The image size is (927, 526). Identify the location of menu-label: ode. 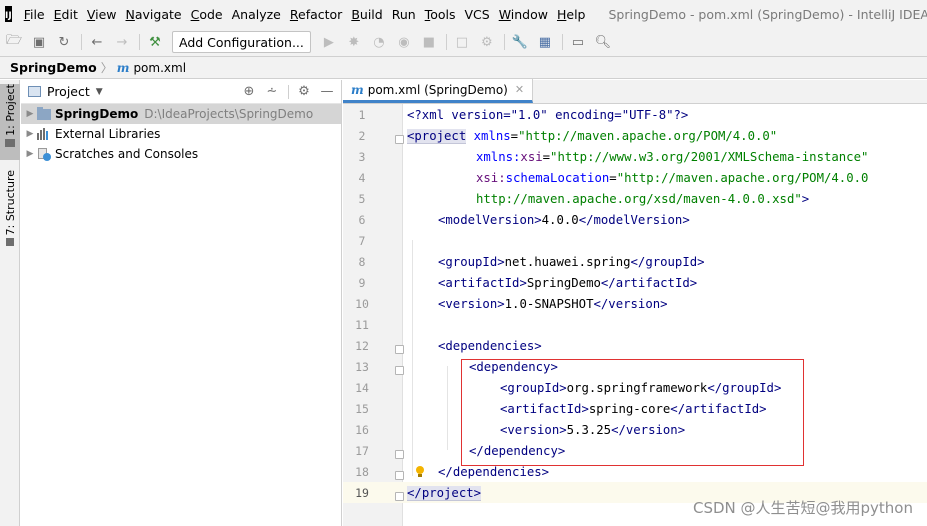
(211, 14).